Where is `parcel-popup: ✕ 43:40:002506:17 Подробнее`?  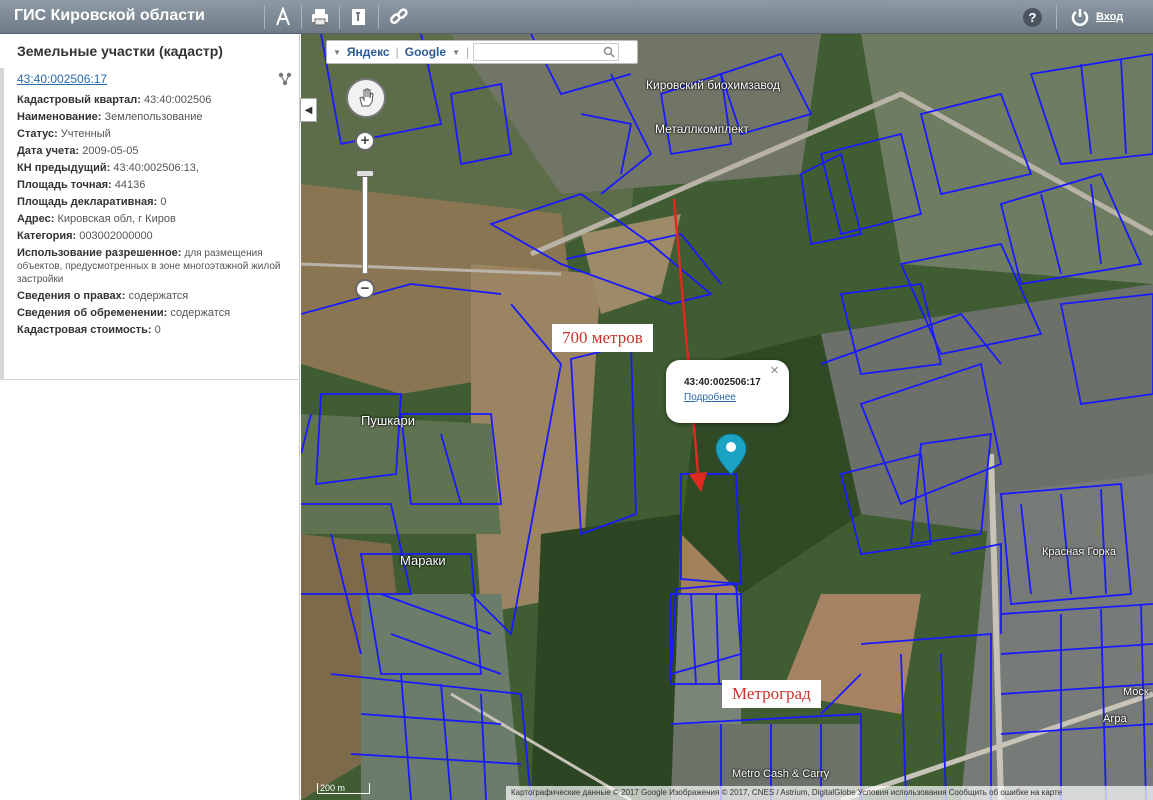
parcel-popup: ✕ 43:40:002506:17 Подробнее is located at coordinates (727, 391).